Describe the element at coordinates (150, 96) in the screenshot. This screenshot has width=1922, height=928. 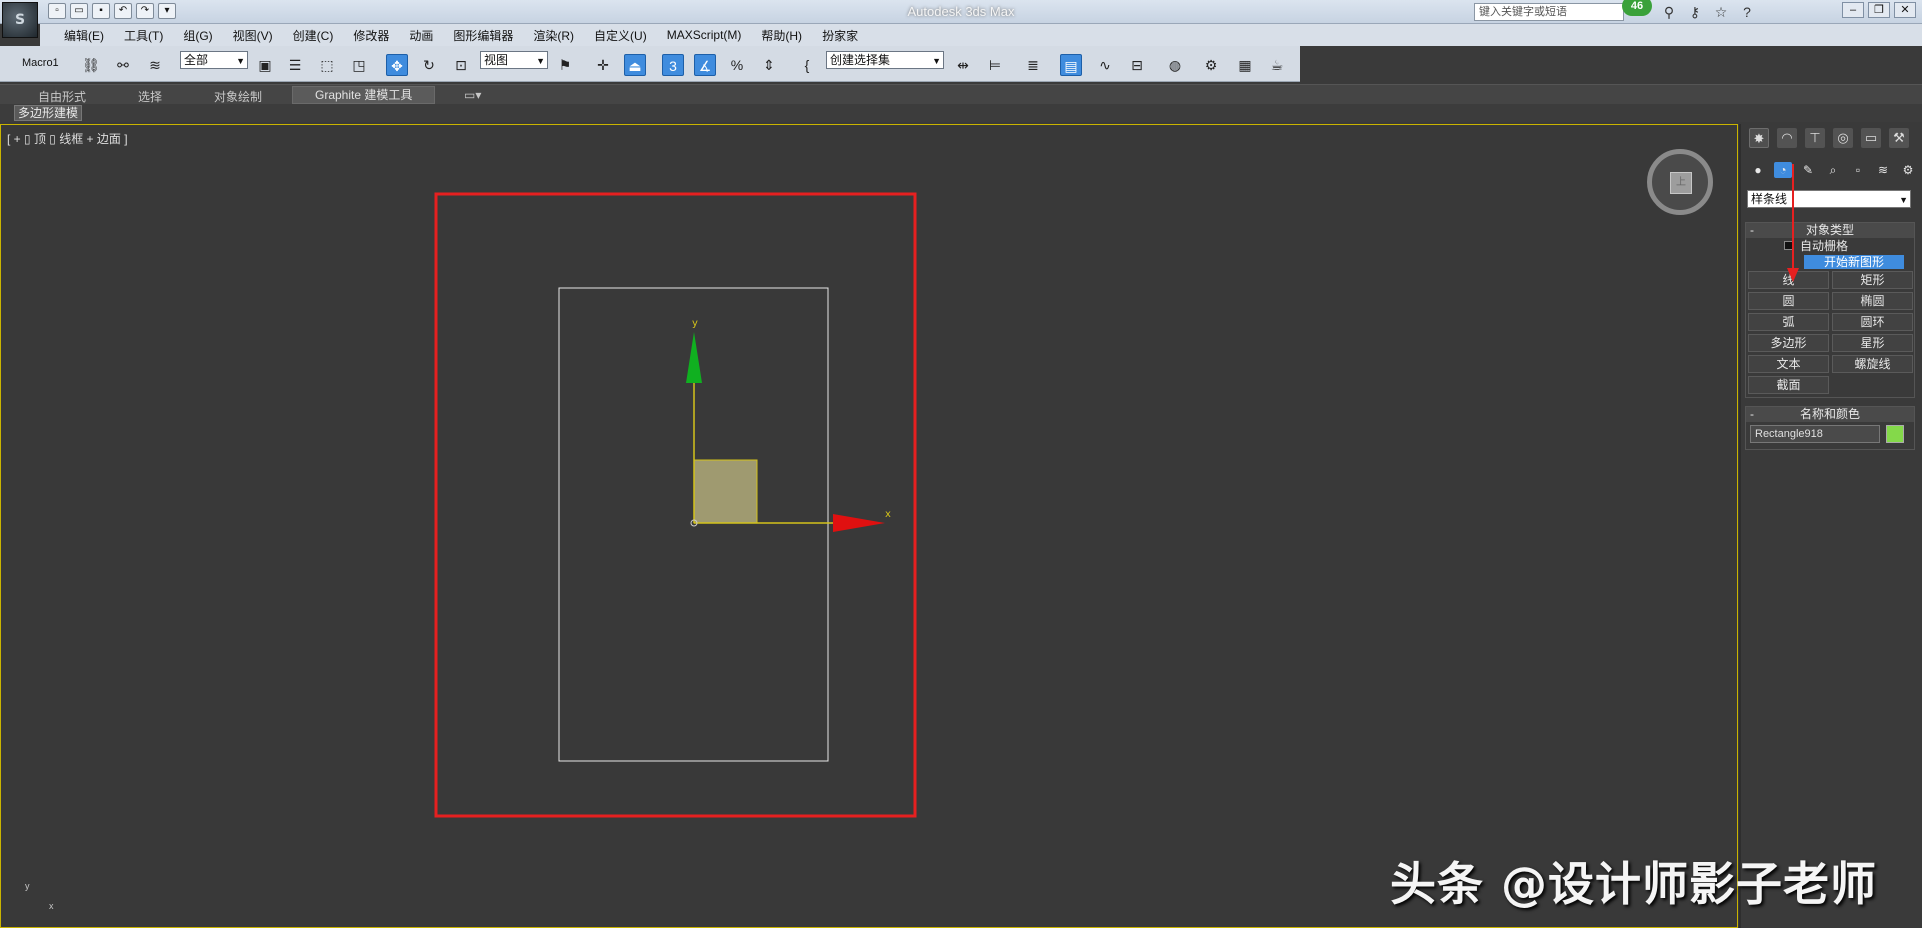
I see `tab-selection: 选择` at that location.